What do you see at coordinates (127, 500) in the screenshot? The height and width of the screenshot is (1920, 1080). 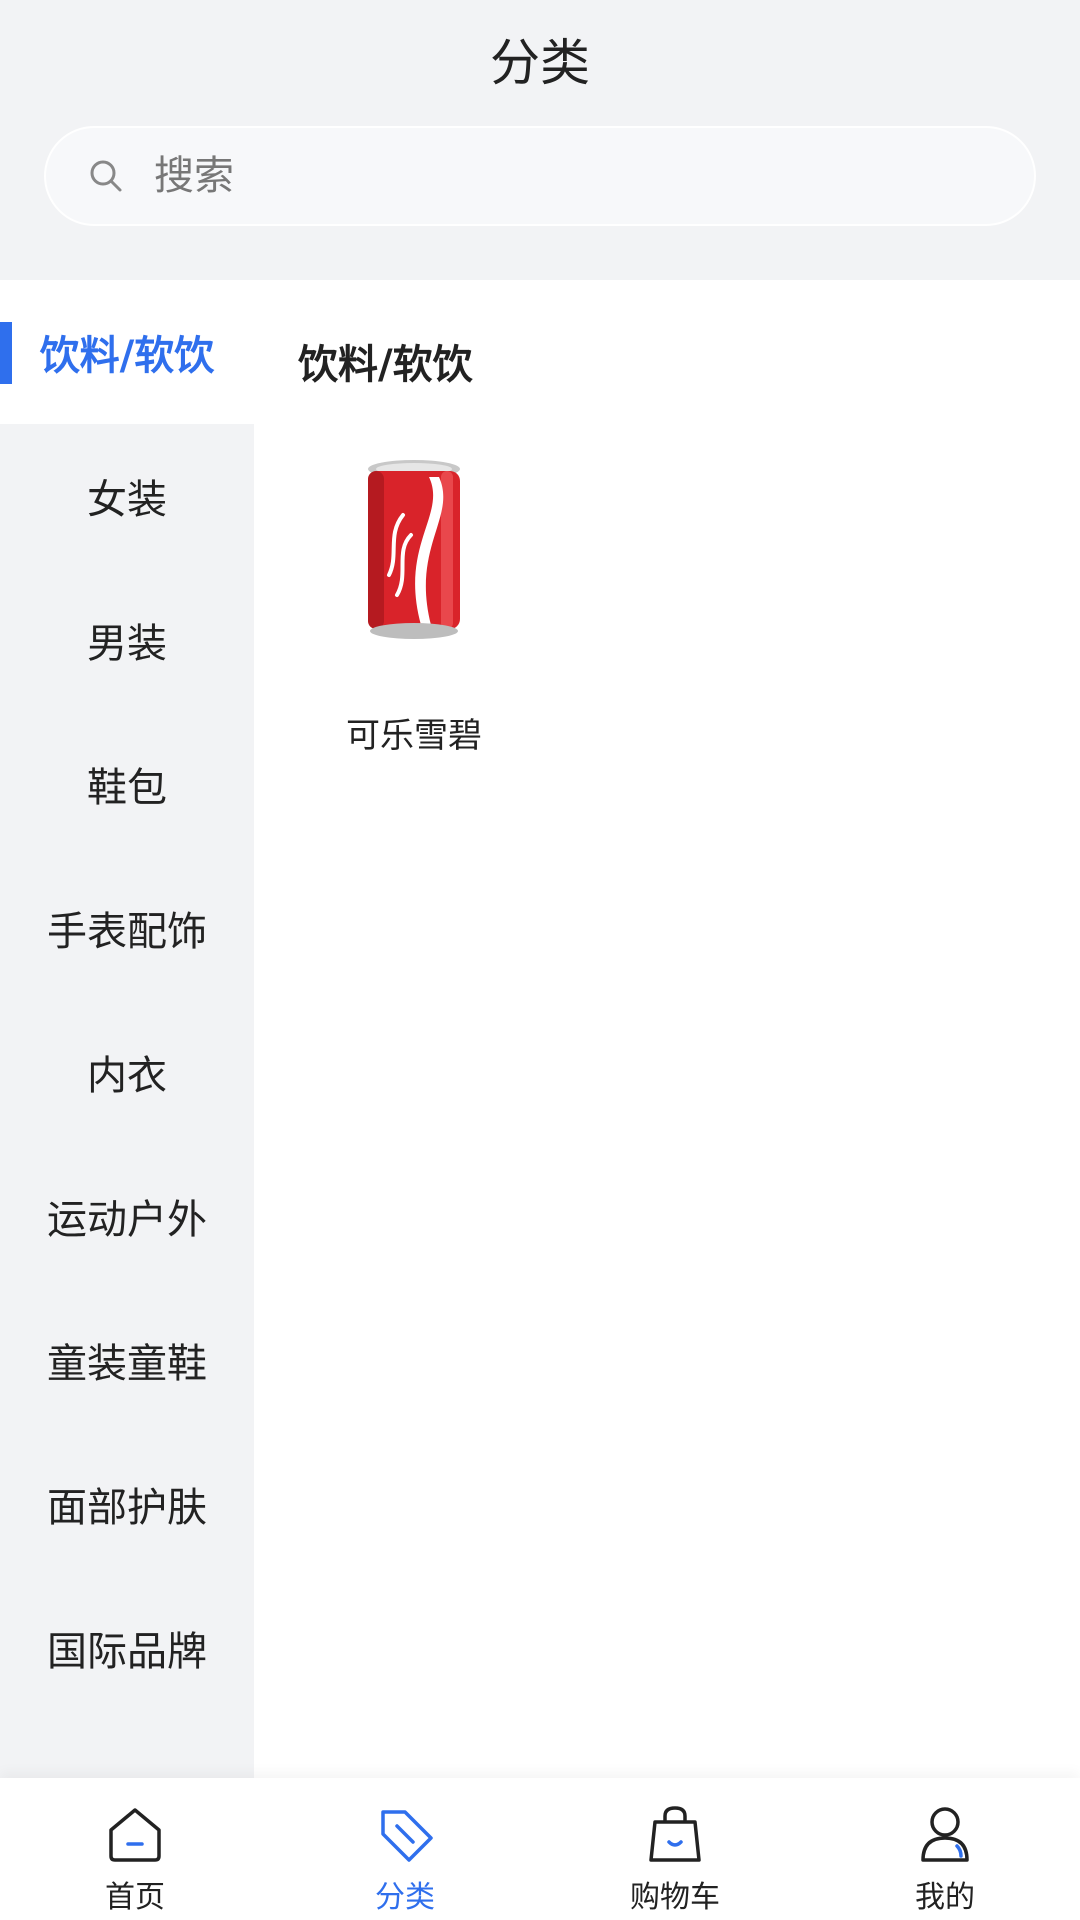 I see `sidebar-item-label: 女装` at bounding box center [127, 500].